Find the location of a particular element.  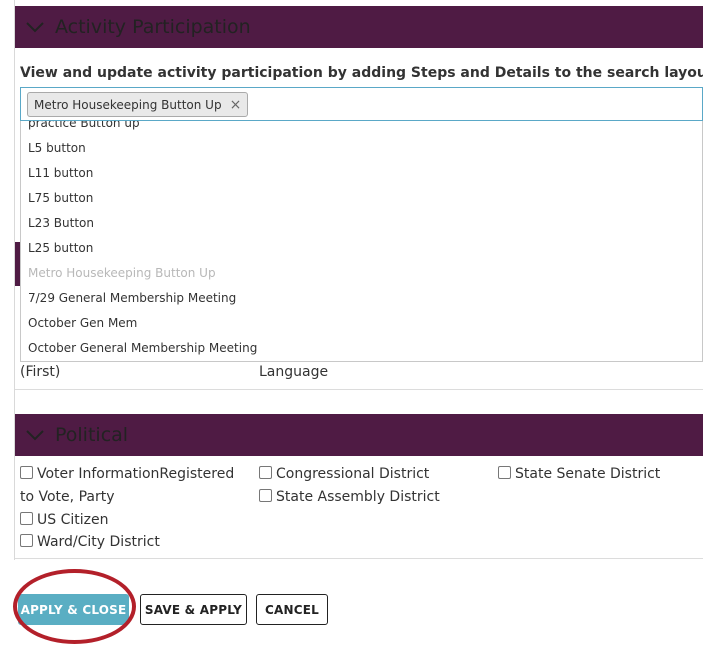

us-citizen-checkbox: US Citizen is located at coordinates (64, 520).